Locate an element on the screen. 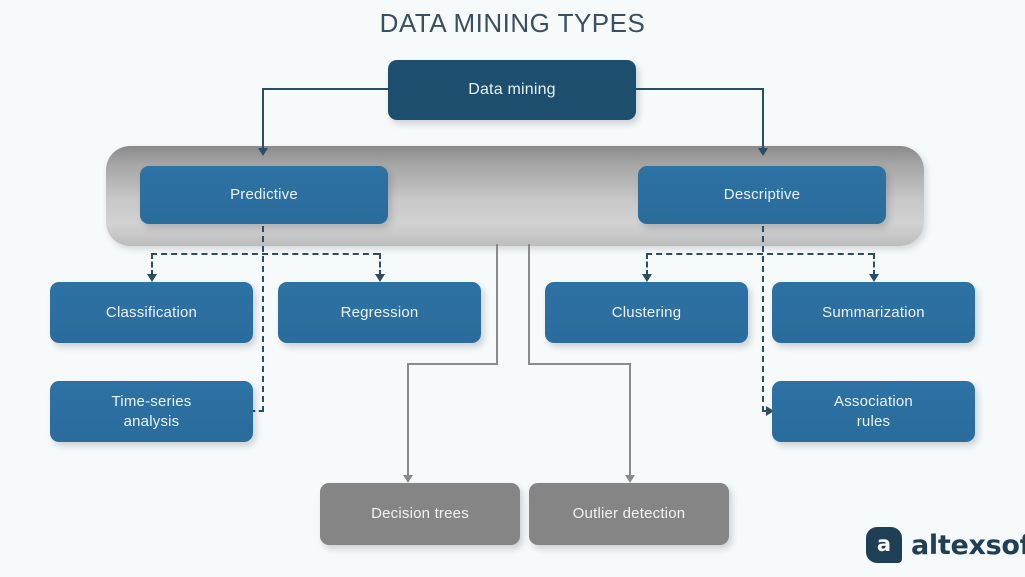  connector-root-to-predictive-horizontal is located at coordinates (327, 89).